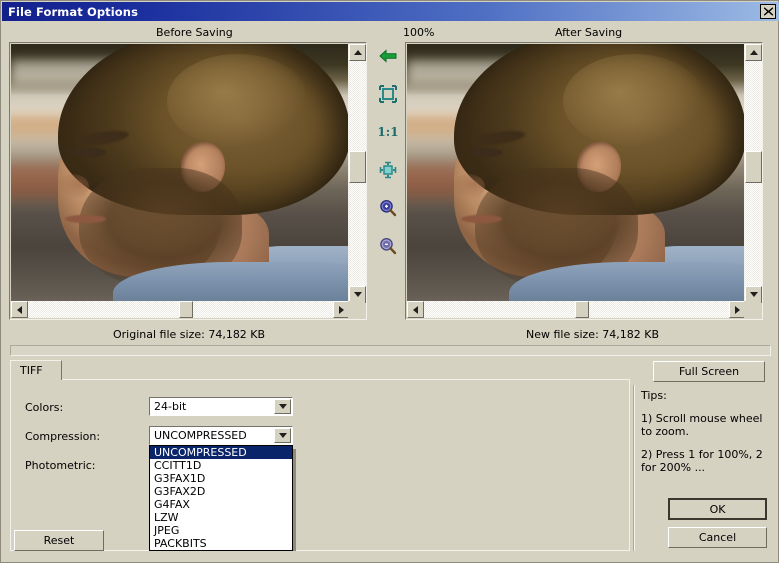  I want to click on full-screen-button: Full Screen, so click(709, 371).